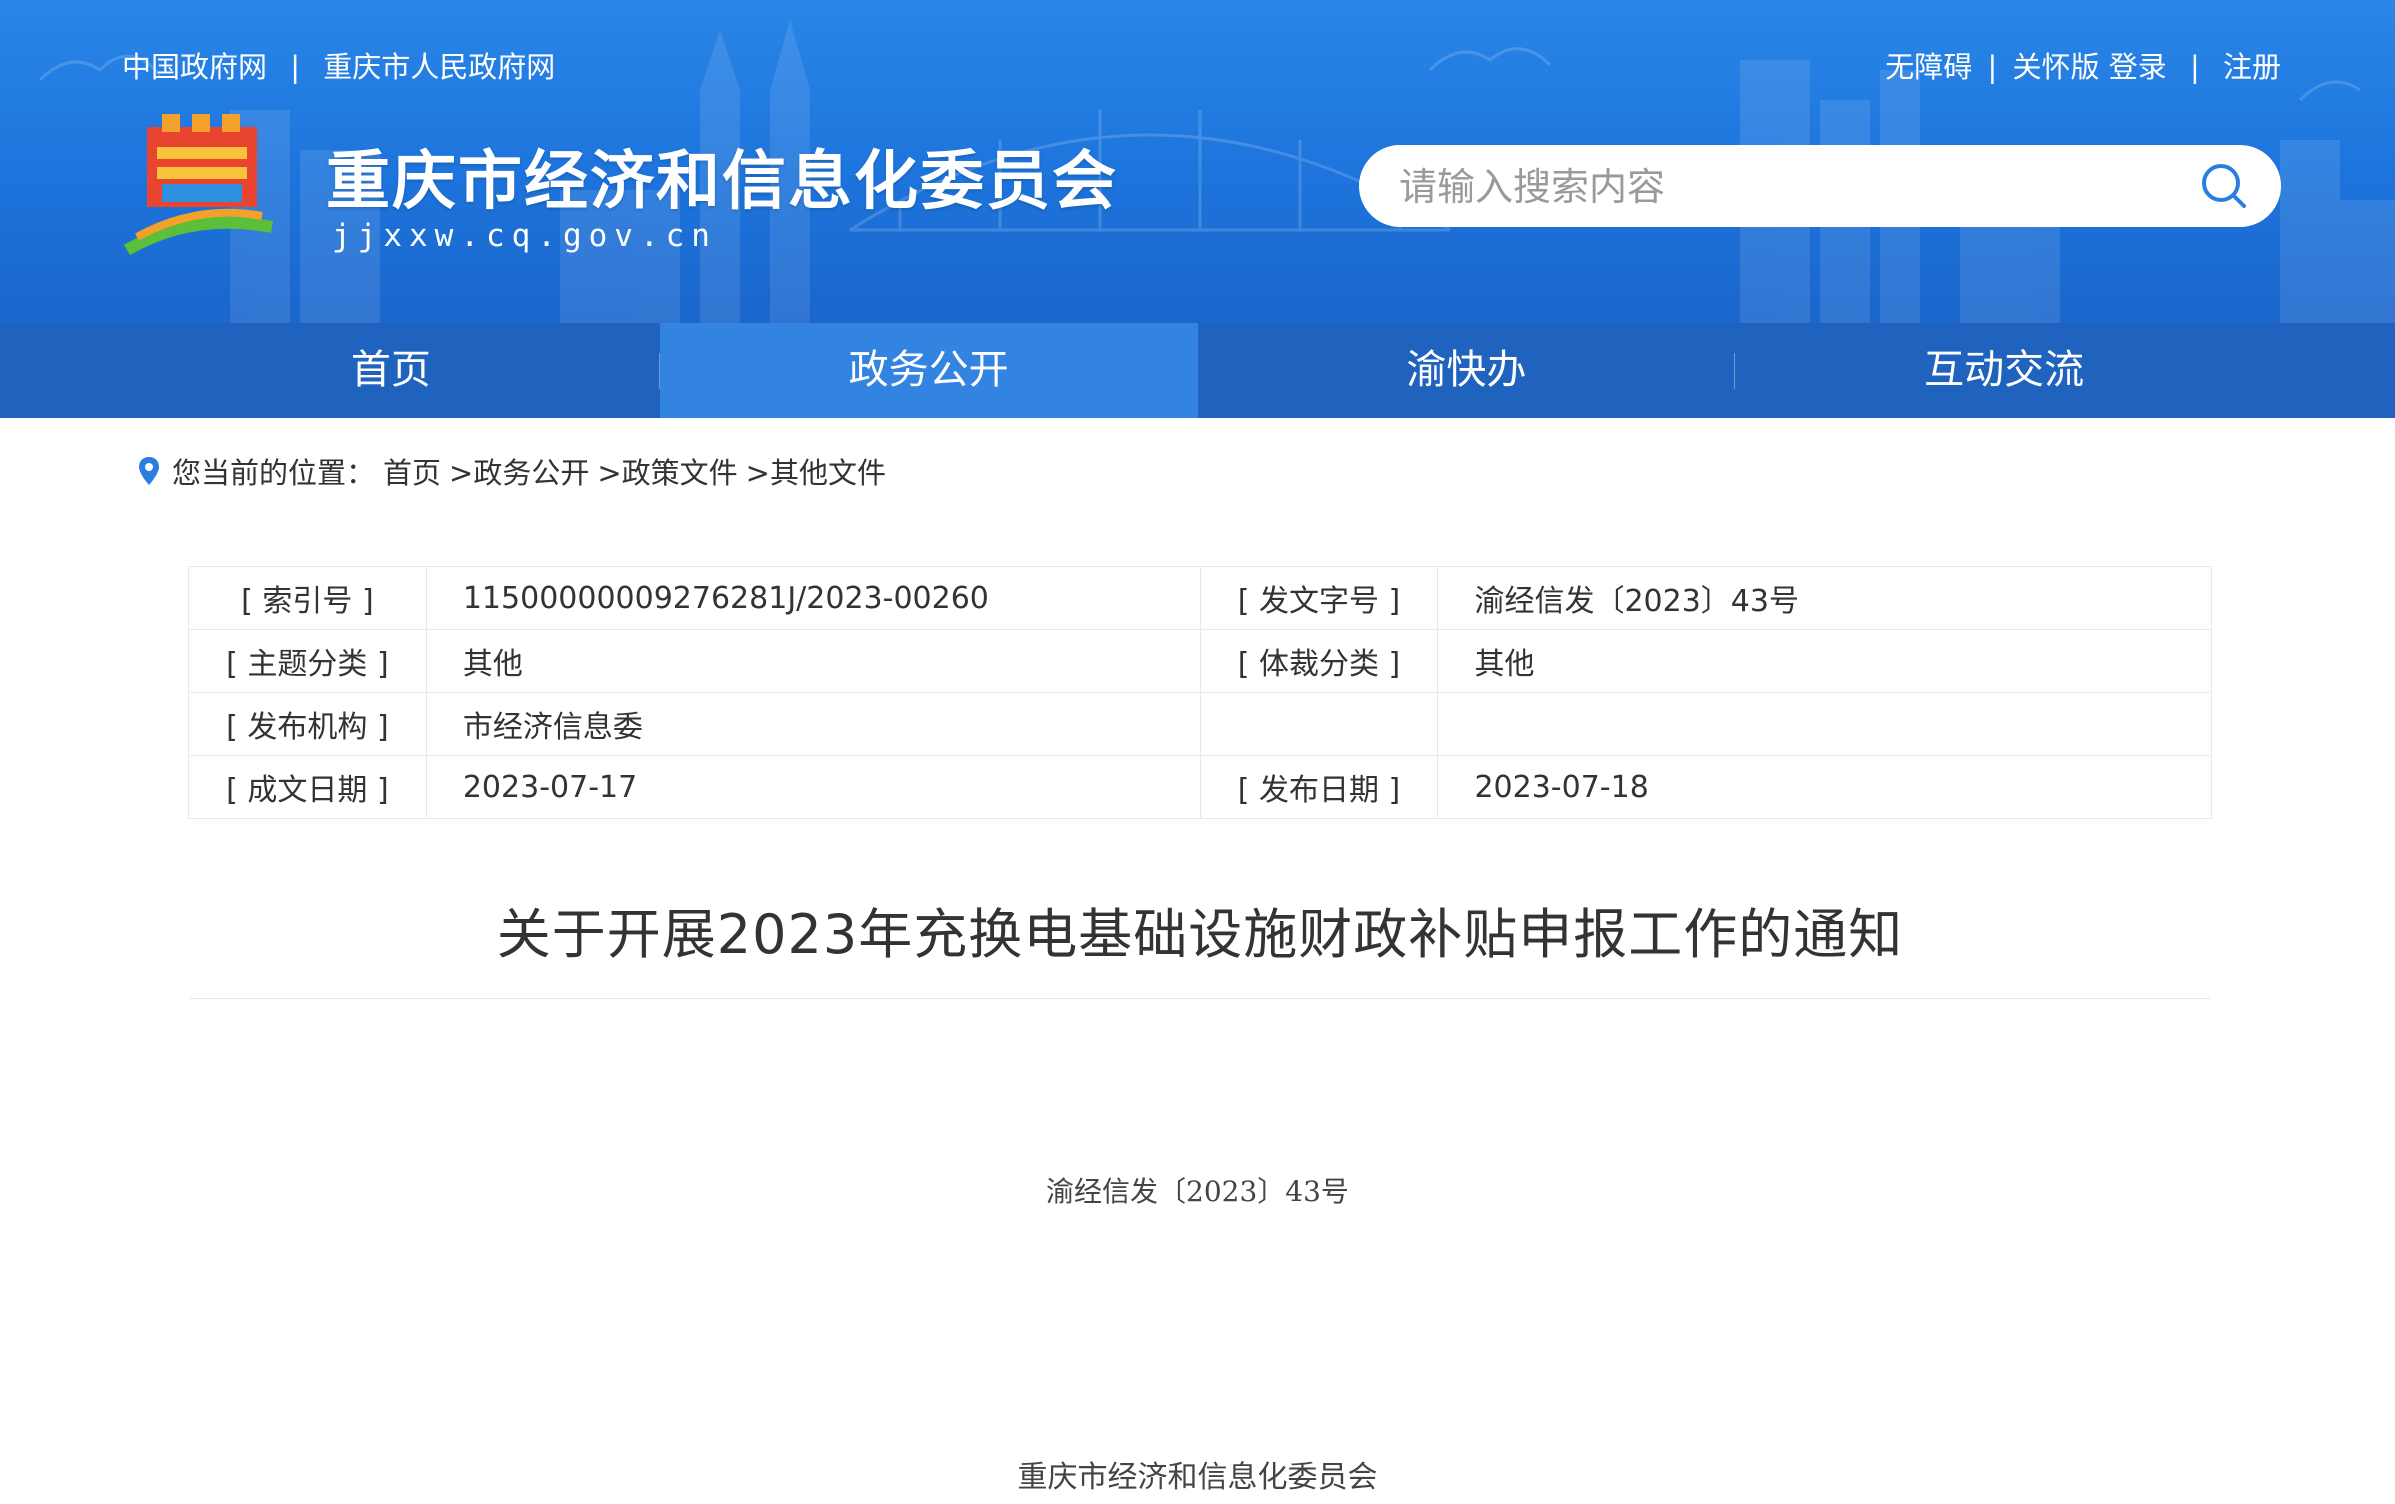 Image resolution: width=2395 pixels, height=1504 pixels. I want to click on table-row: [ 主题分类 ] 其他 [ 体裁分类 ] 其他, so click(1200, 661).